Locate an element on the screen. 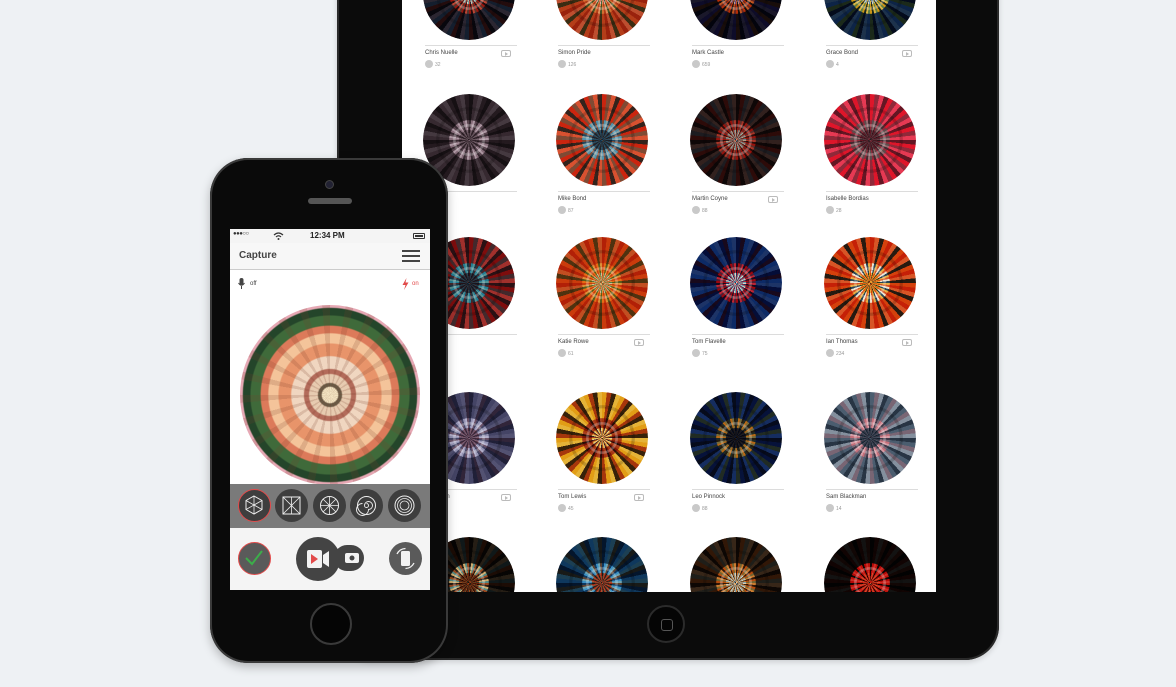  mode-hexagon is located at coordinates (254, 505).